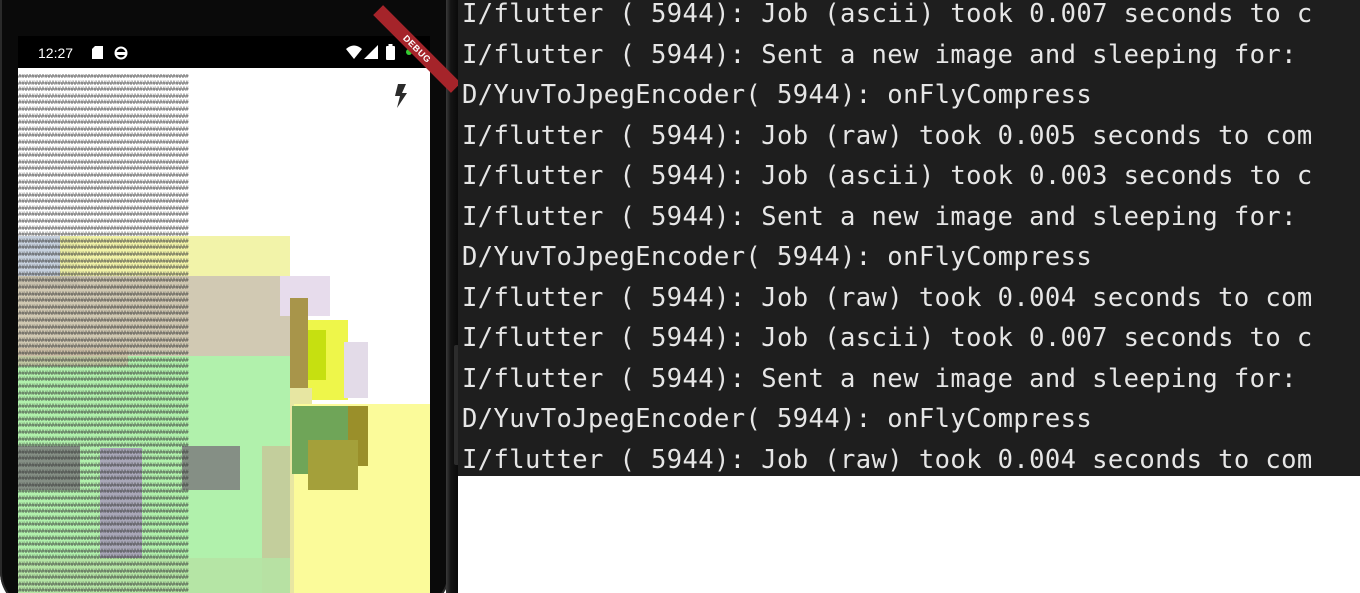 This screenshot has width=1360, height=593. I want to click on sync-icon, so click(121, 53).